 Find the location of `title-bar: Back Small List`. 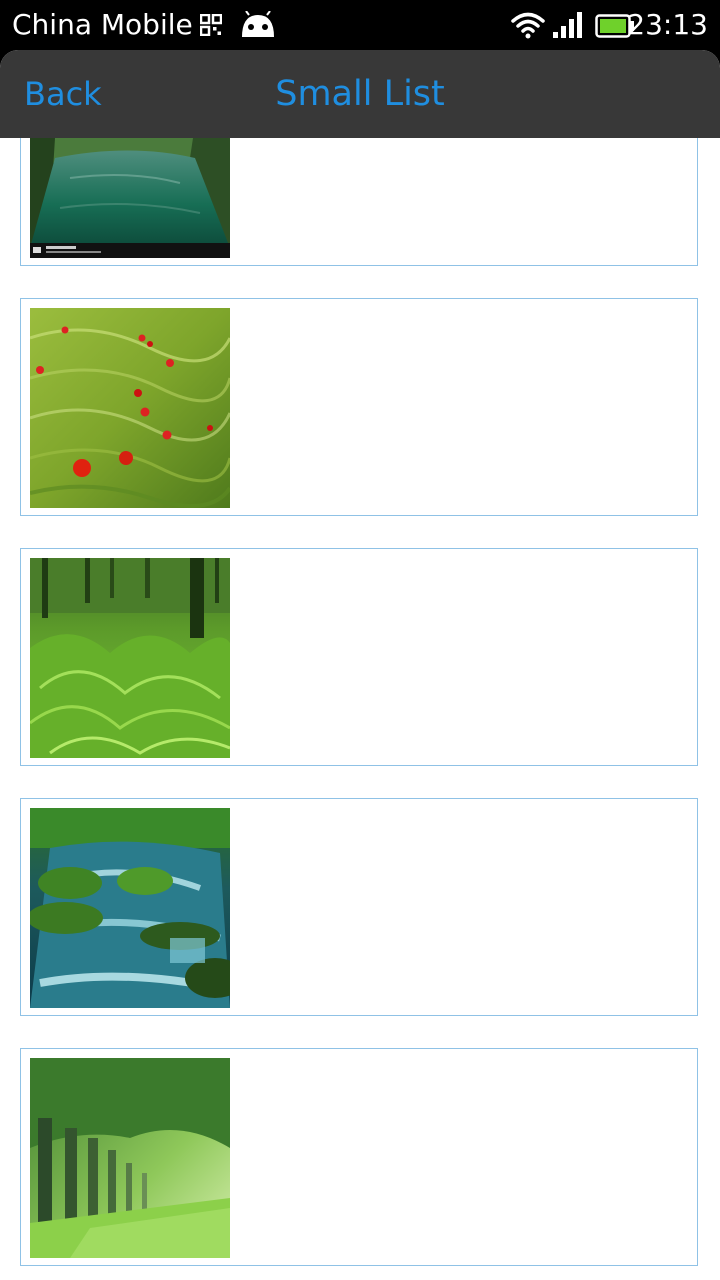

title-bar: Back Small List is located at coordinates (360, 94).